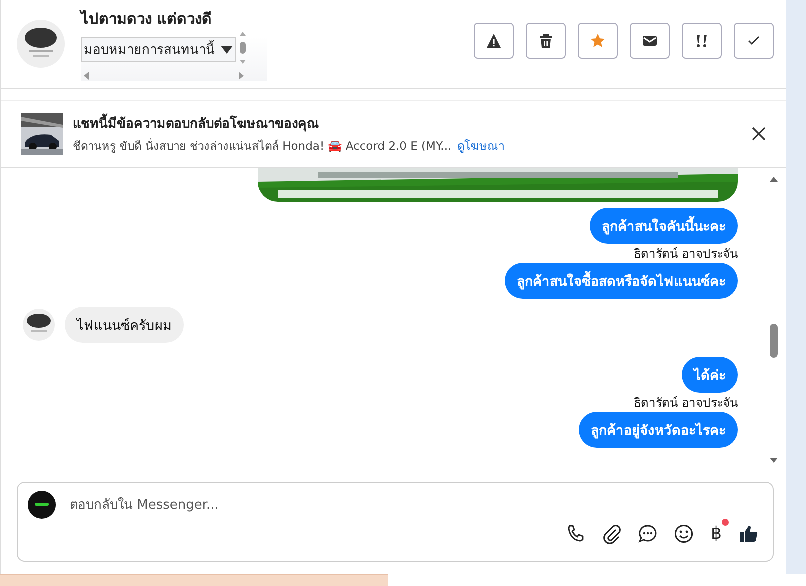 The width and height of the screenshot is (806, 586). I want to click on close-icon, so click(759, 134).